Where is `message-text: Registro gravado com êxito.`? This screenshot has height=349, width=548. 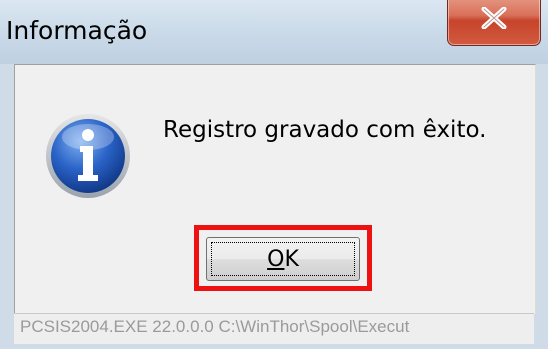
message-text: Registro gravado com êxito. is located at coordinates (325, 130).